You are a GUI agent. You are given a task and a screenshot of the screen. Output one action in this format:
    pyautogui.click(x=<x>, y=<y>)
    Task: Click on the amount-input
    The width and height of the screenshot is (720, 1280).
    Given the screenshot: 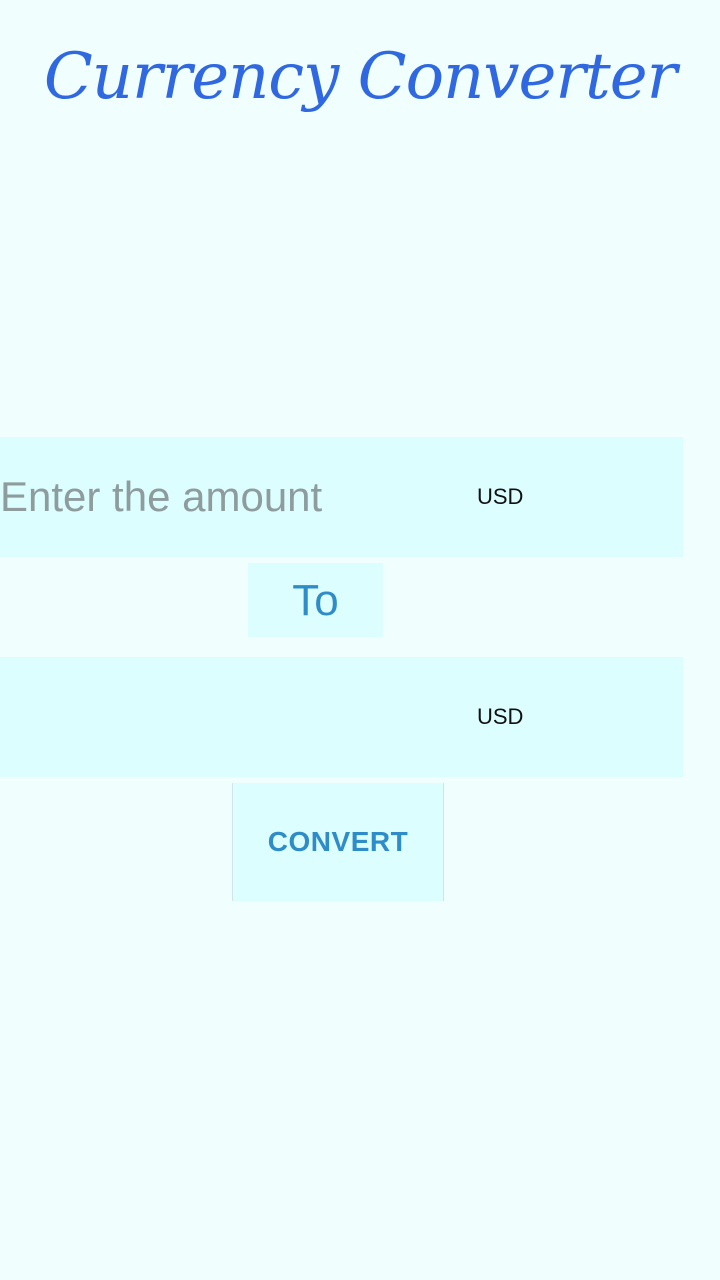 What is the action you would take?
    pyautogui.click(x=210, y=497)
    